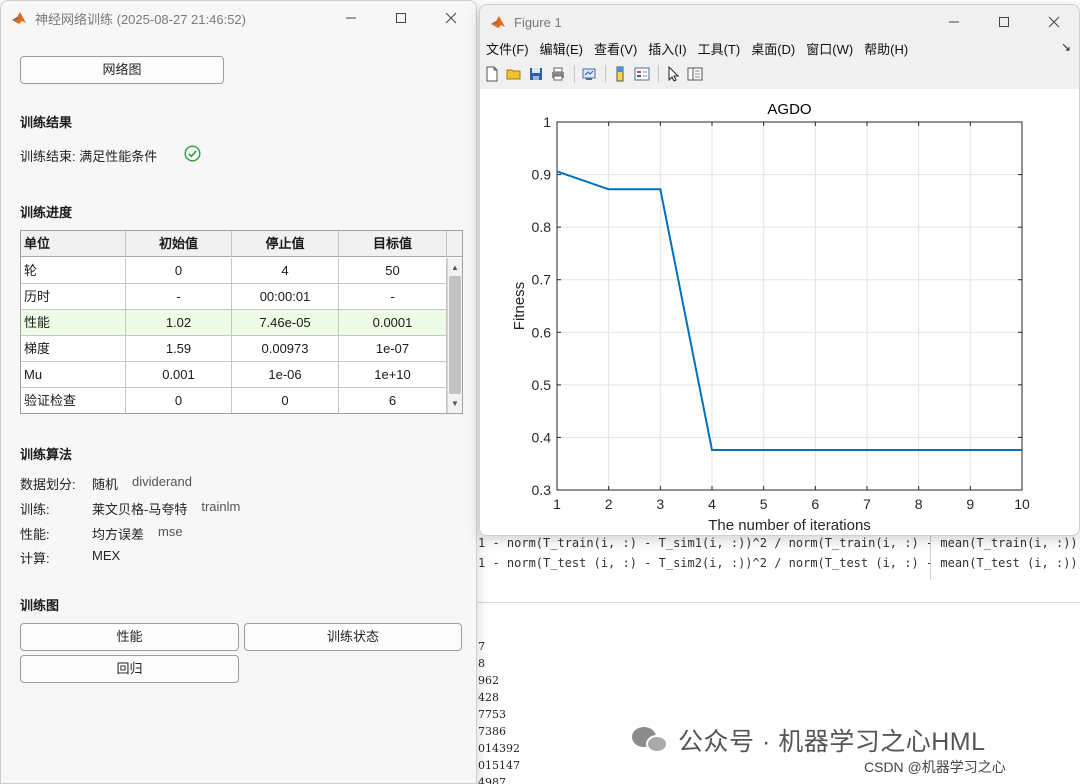 Image resolution: width=1080 pixels, height=784 pixels. I want to click on watermark: 公众号 · 机器学习之心HML, so click(809, 740).